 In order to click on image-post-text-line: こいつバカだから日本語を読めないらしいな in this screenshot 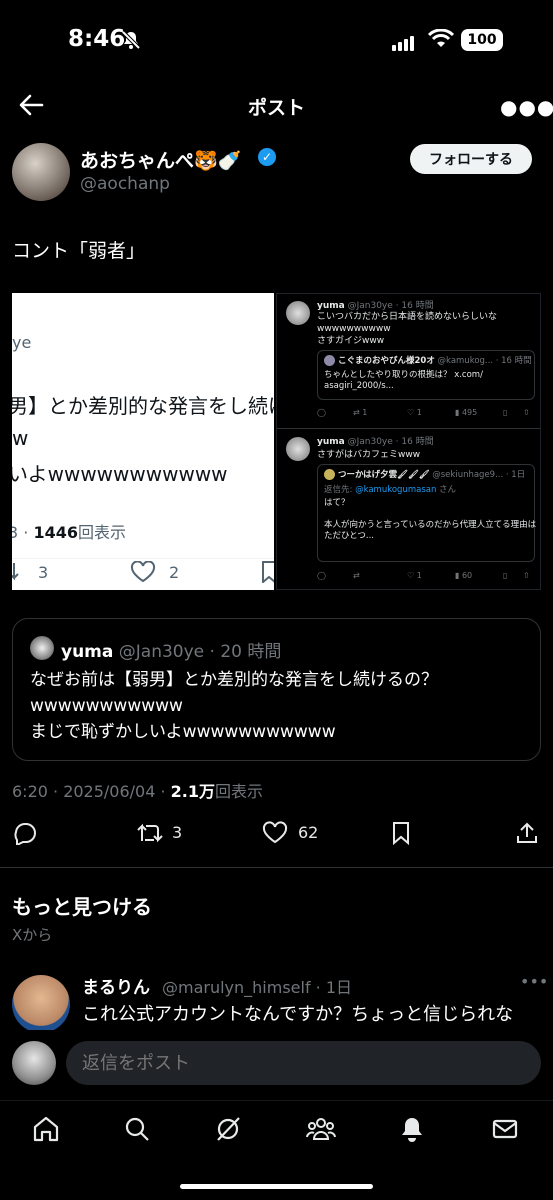, I will do `click(407, 317)`.